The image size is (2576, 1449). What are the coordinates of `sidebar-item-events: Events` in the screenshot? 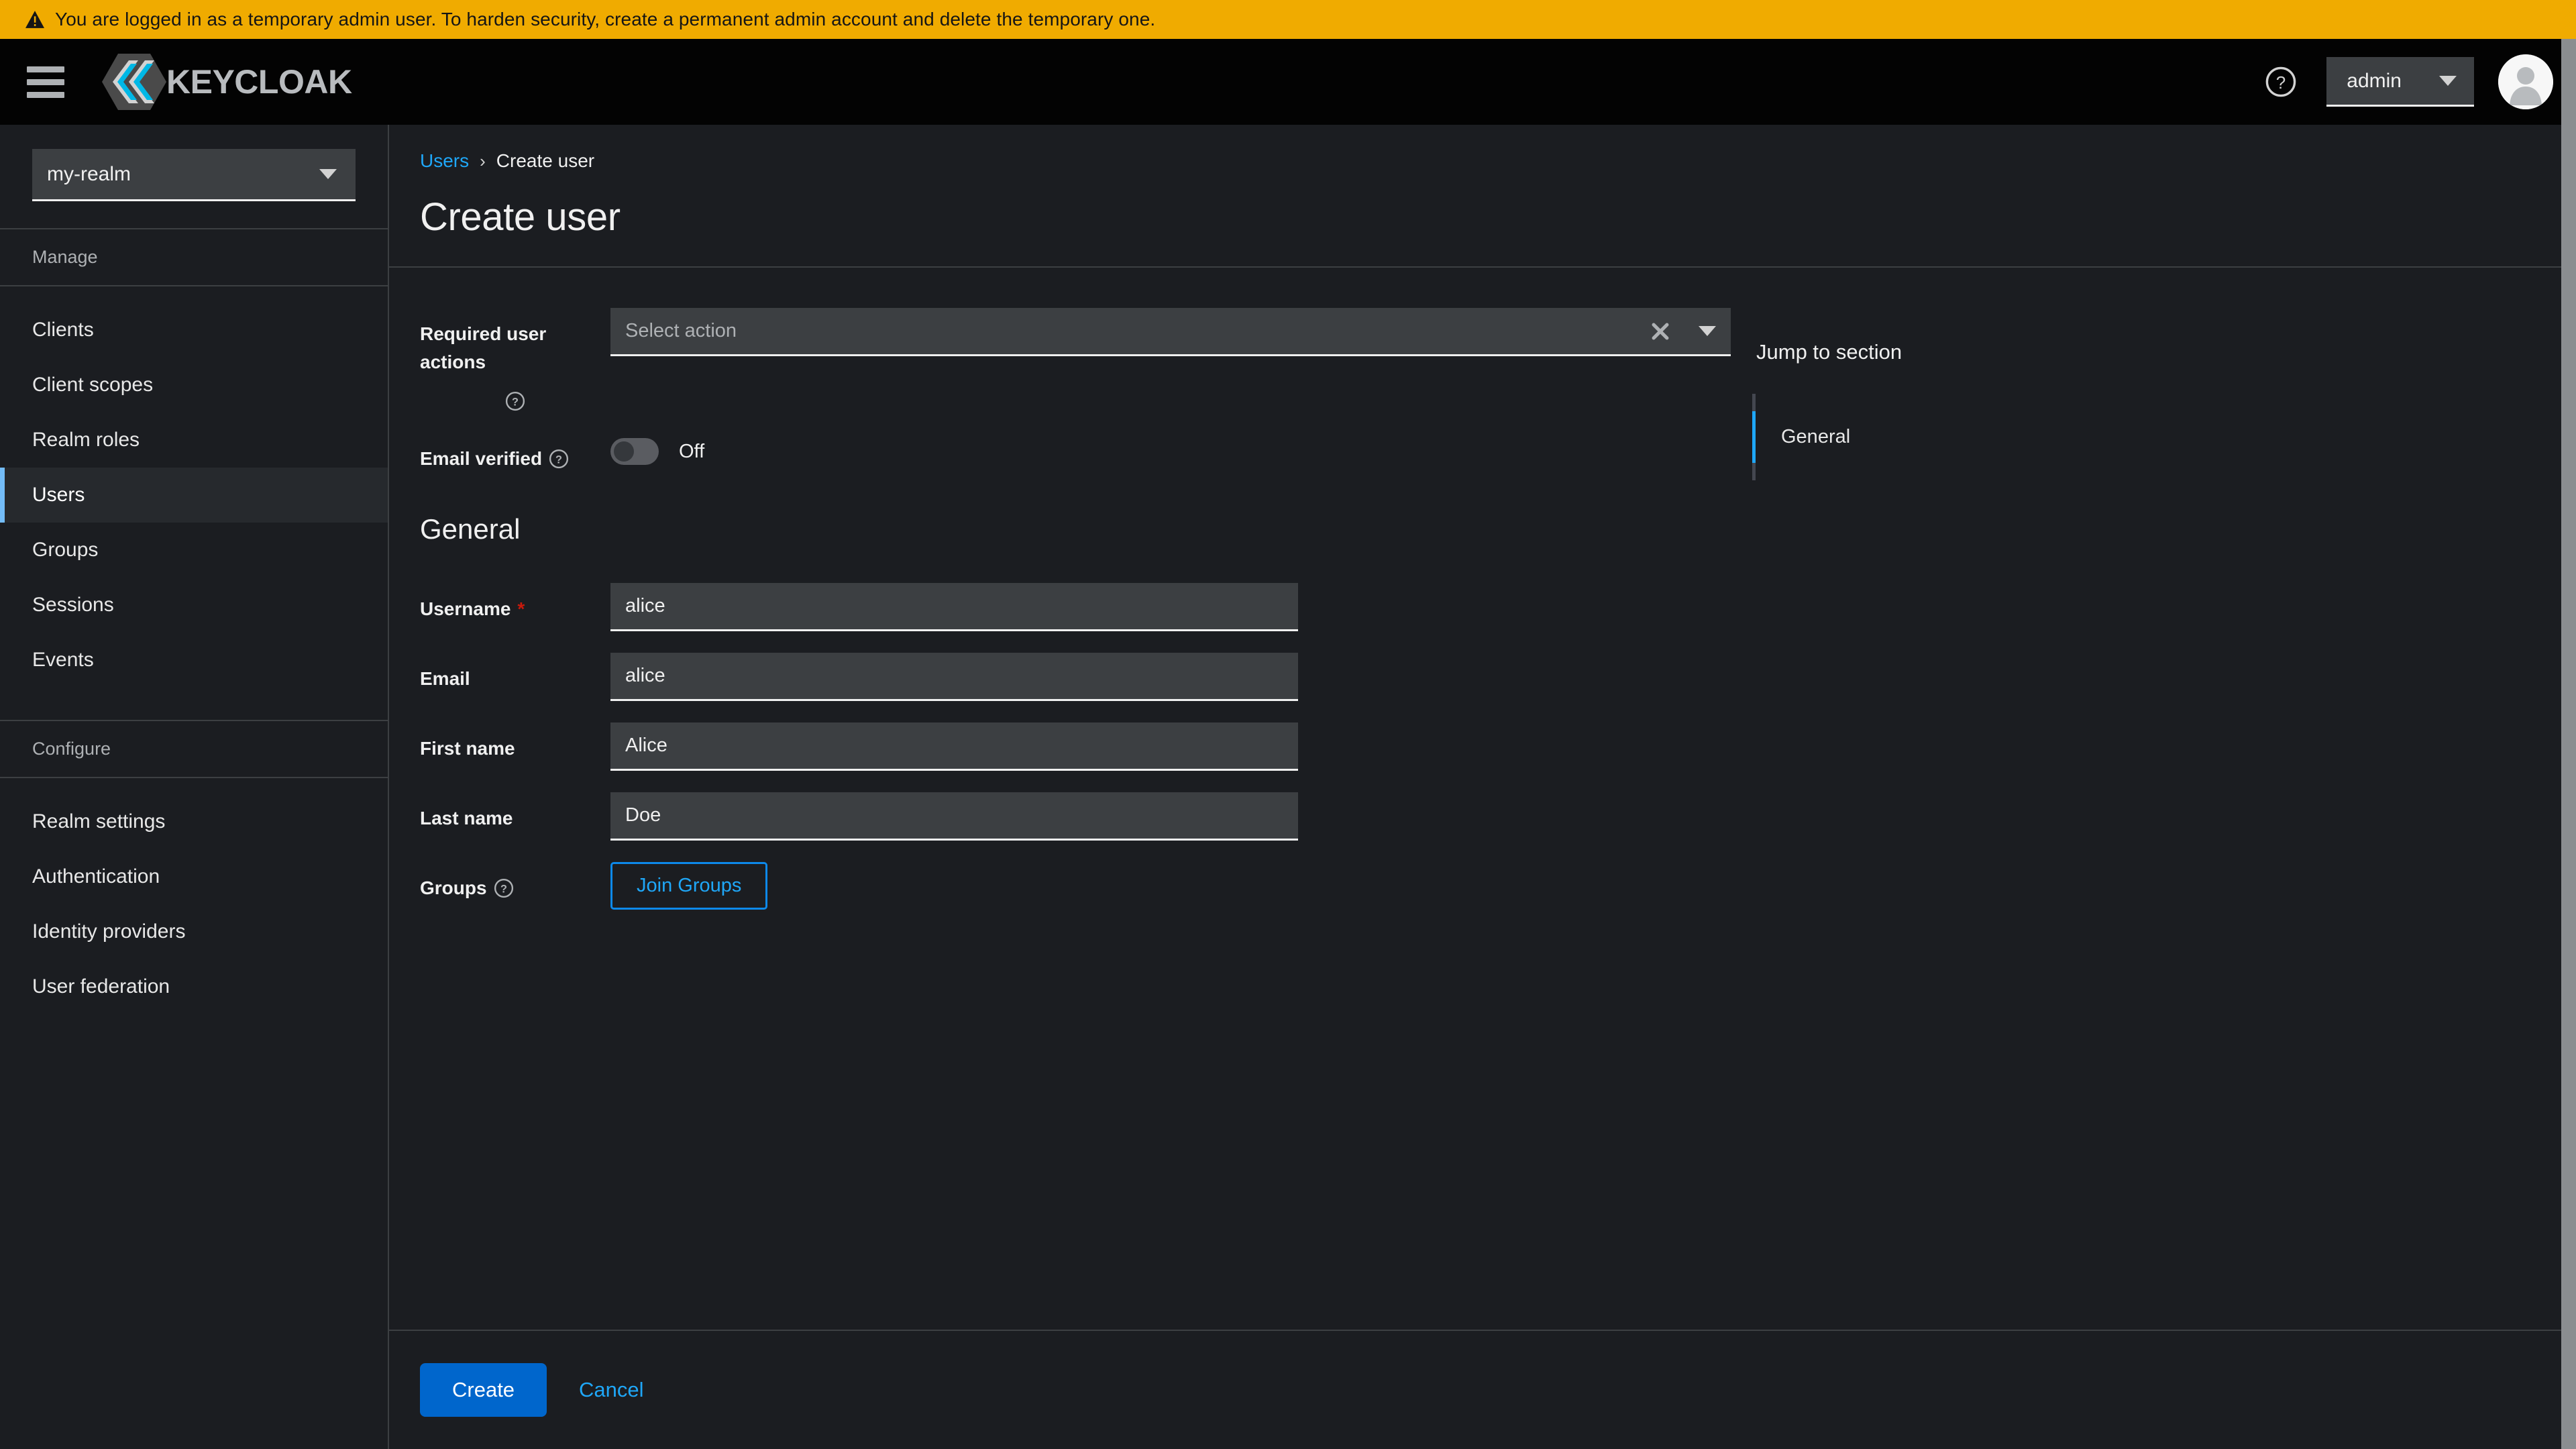 It's located at (194, 660).